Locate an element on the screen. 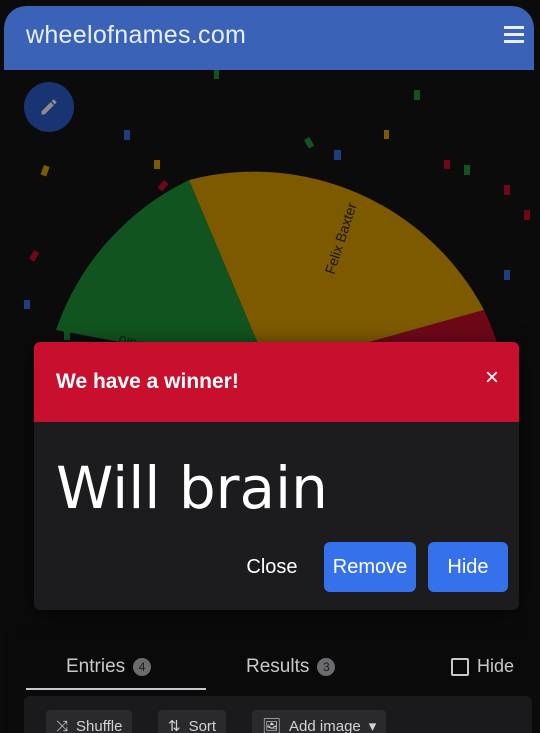  remove-button: Remove is located at coordinates (370, 567).